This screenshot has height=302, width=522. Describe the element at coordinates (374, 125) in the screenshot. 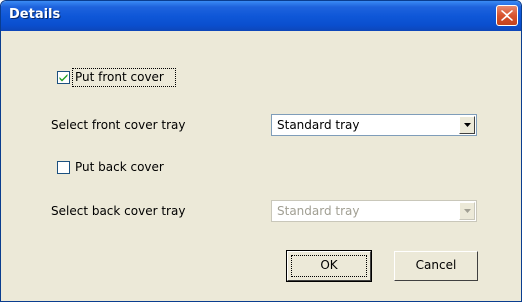

I see `front-cover-tray-select: Standard tray` at that location.